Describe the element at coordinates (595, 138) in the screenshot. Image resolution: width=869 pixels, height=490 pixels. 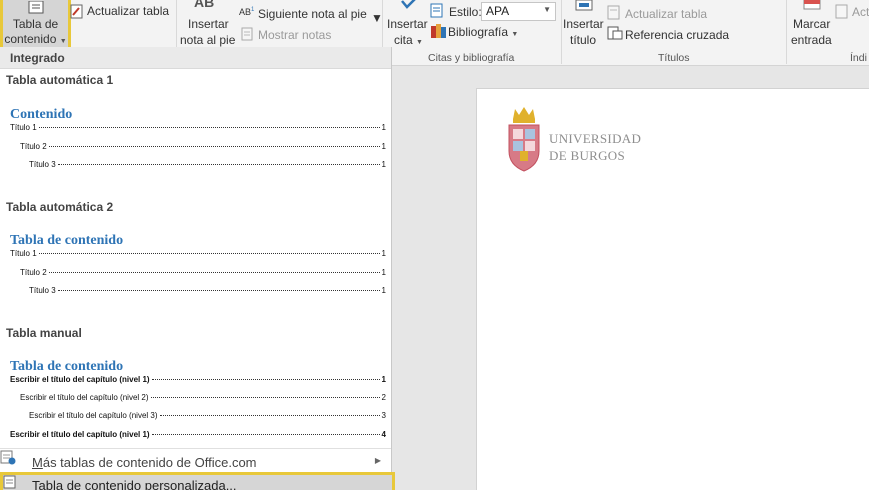
I see `university-name-line1: UNIVERSIDAD` at that location.